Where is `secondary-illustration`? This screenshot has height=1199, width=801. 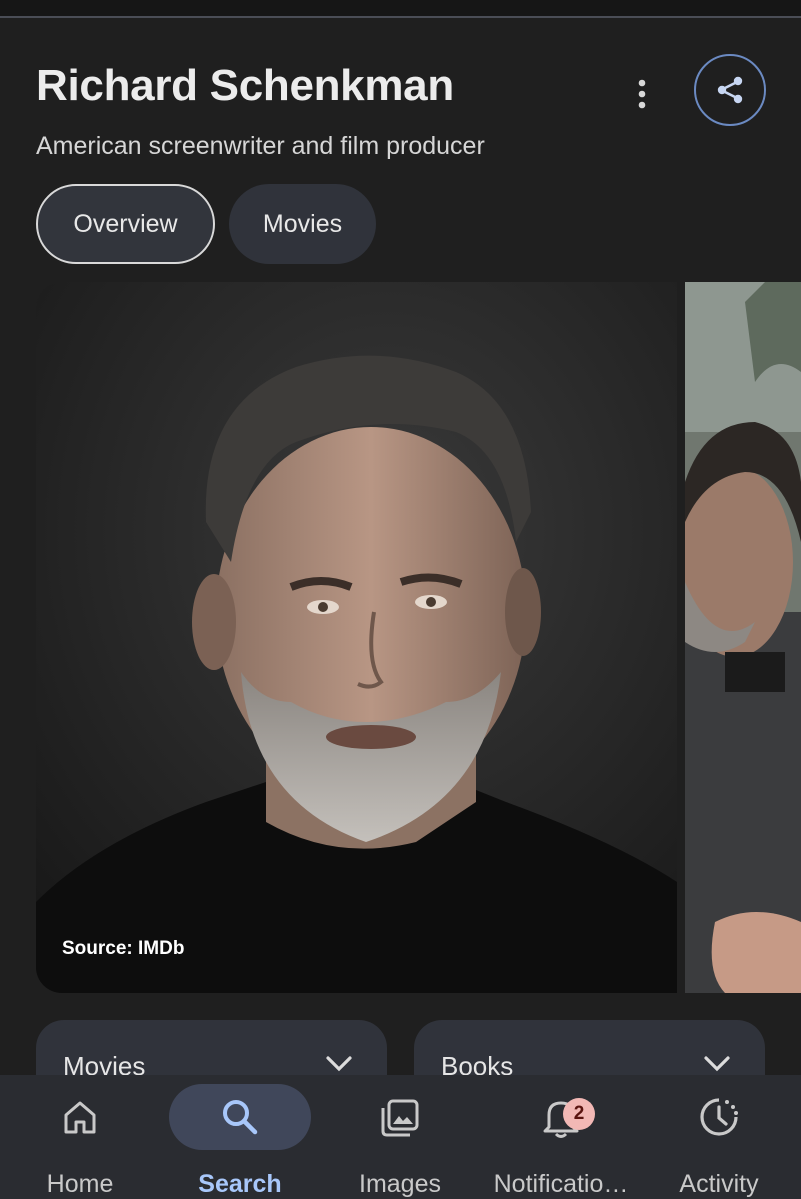 secondary-illustration is located at coordinates (743, 637).